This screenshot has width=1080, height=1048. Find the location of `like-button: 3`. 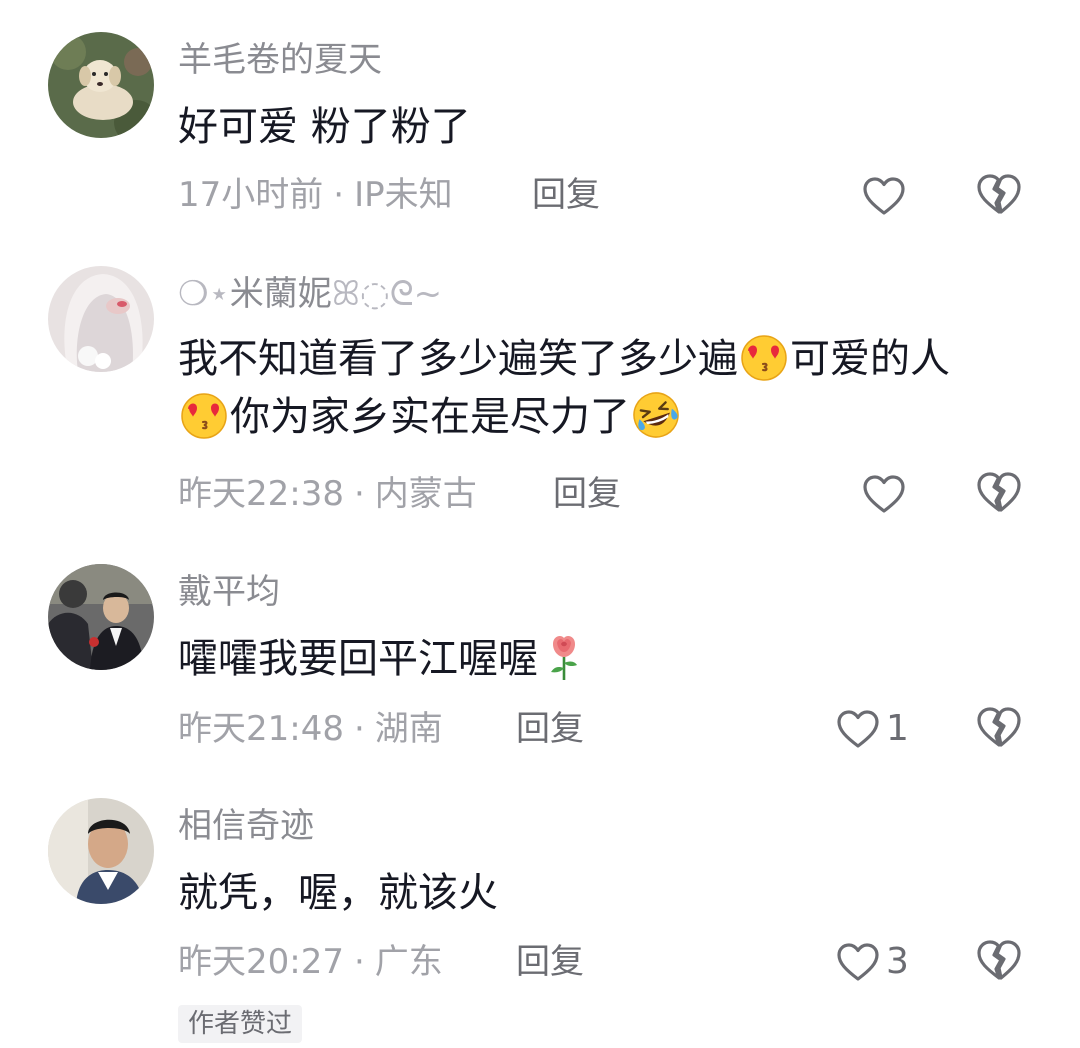

like-button: 3 is located at coordinates (872, 962).